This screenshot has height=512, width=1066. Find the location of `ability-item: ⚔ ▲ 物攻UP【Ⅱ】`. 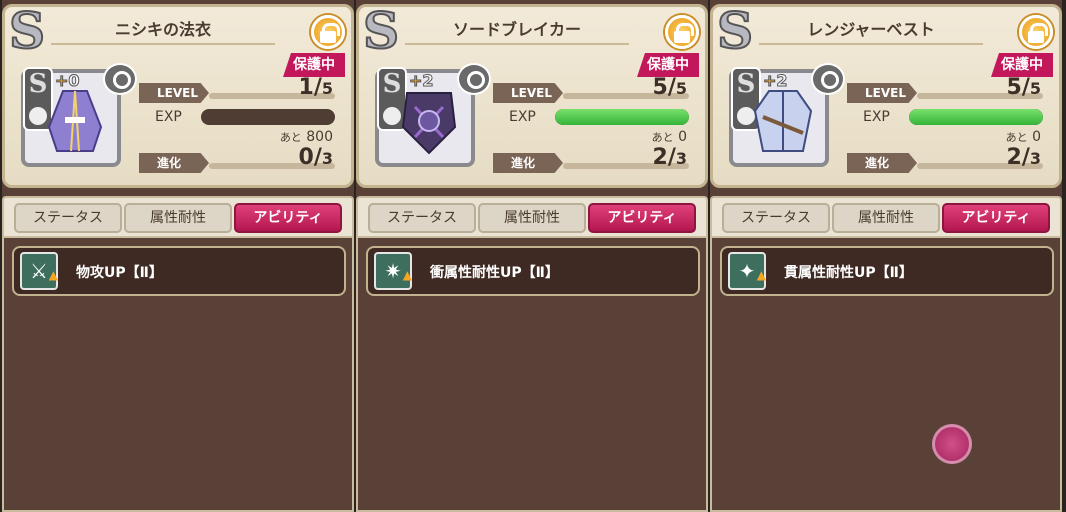

ability-item: ⚔ ▲ 物攻UP【Ⅱ】 is located at coordinates (179, 271).